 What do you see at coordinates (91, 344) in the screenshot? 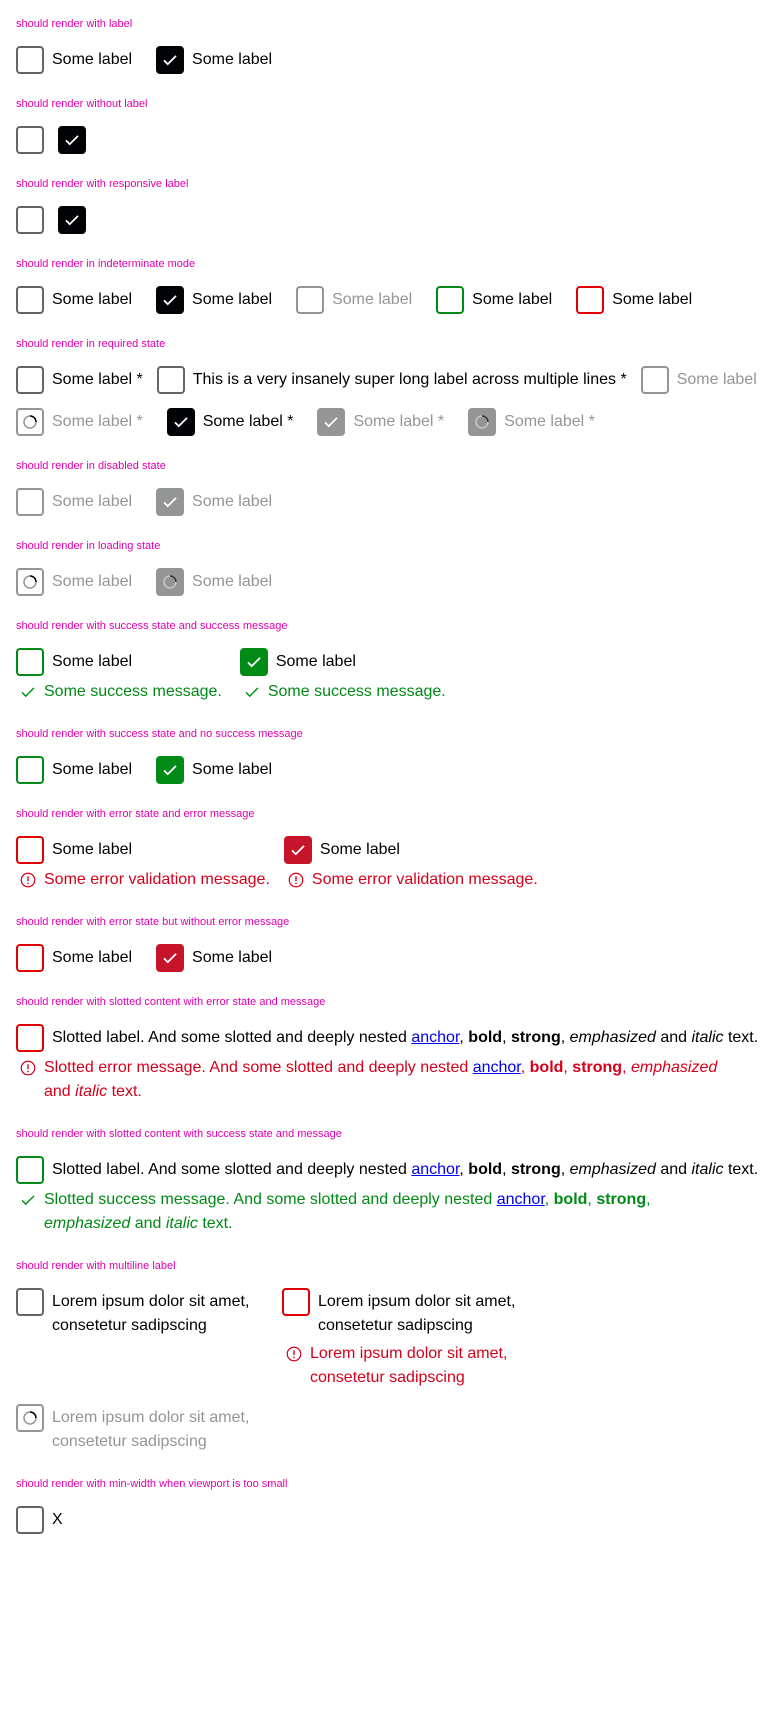
I see `section-title: should render in required state` at bounding box center [91, 344].